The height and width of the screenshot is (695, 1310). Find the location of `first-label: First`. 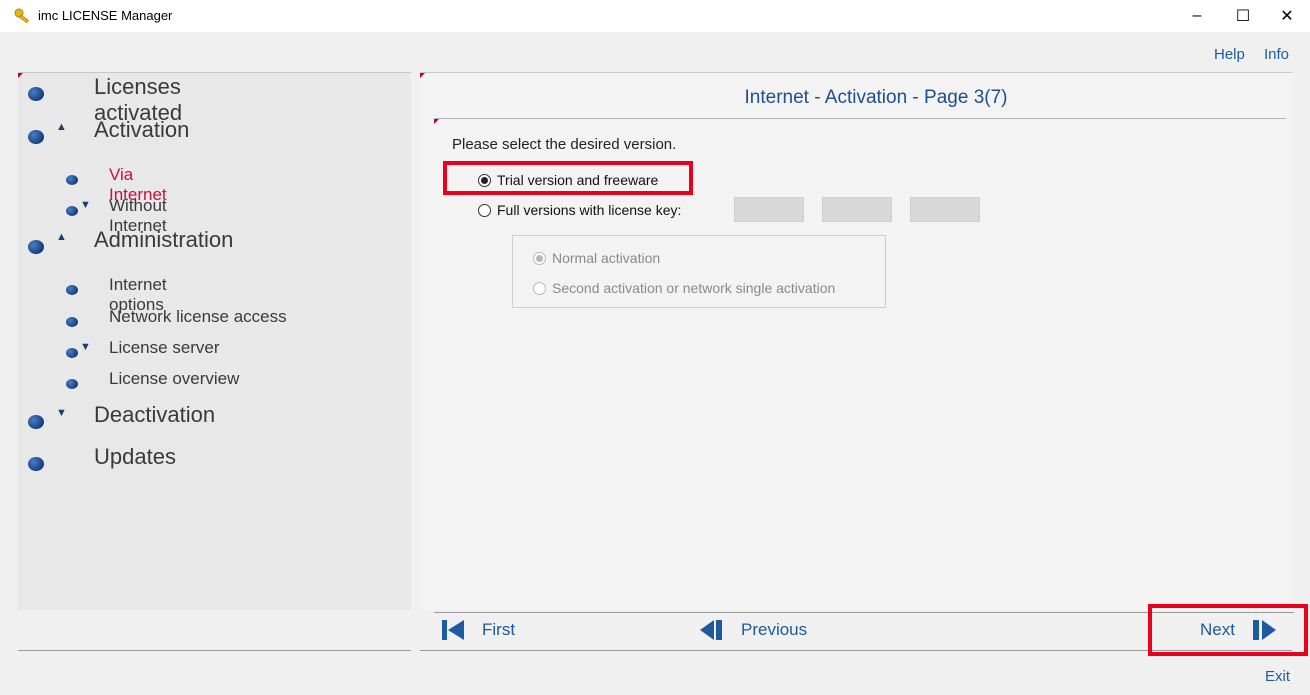

first-label: First is located at coordinates (499, 629).